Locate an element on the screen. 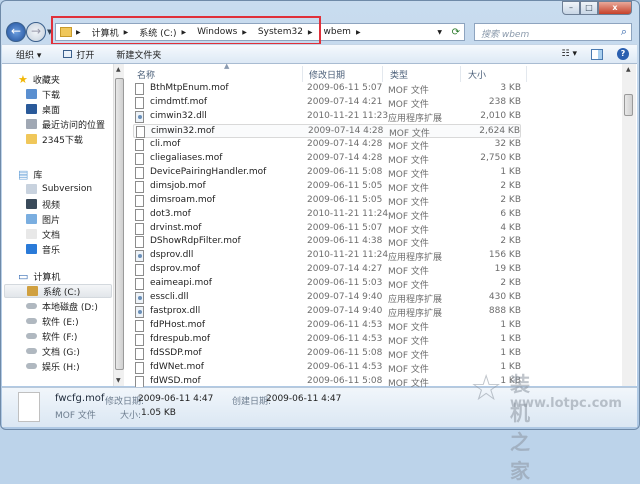 Image resolution: width=640 pixels, height=484 pixels. favorites-group-header: ★ 收藏夹 is located at coordinates (39, 79).